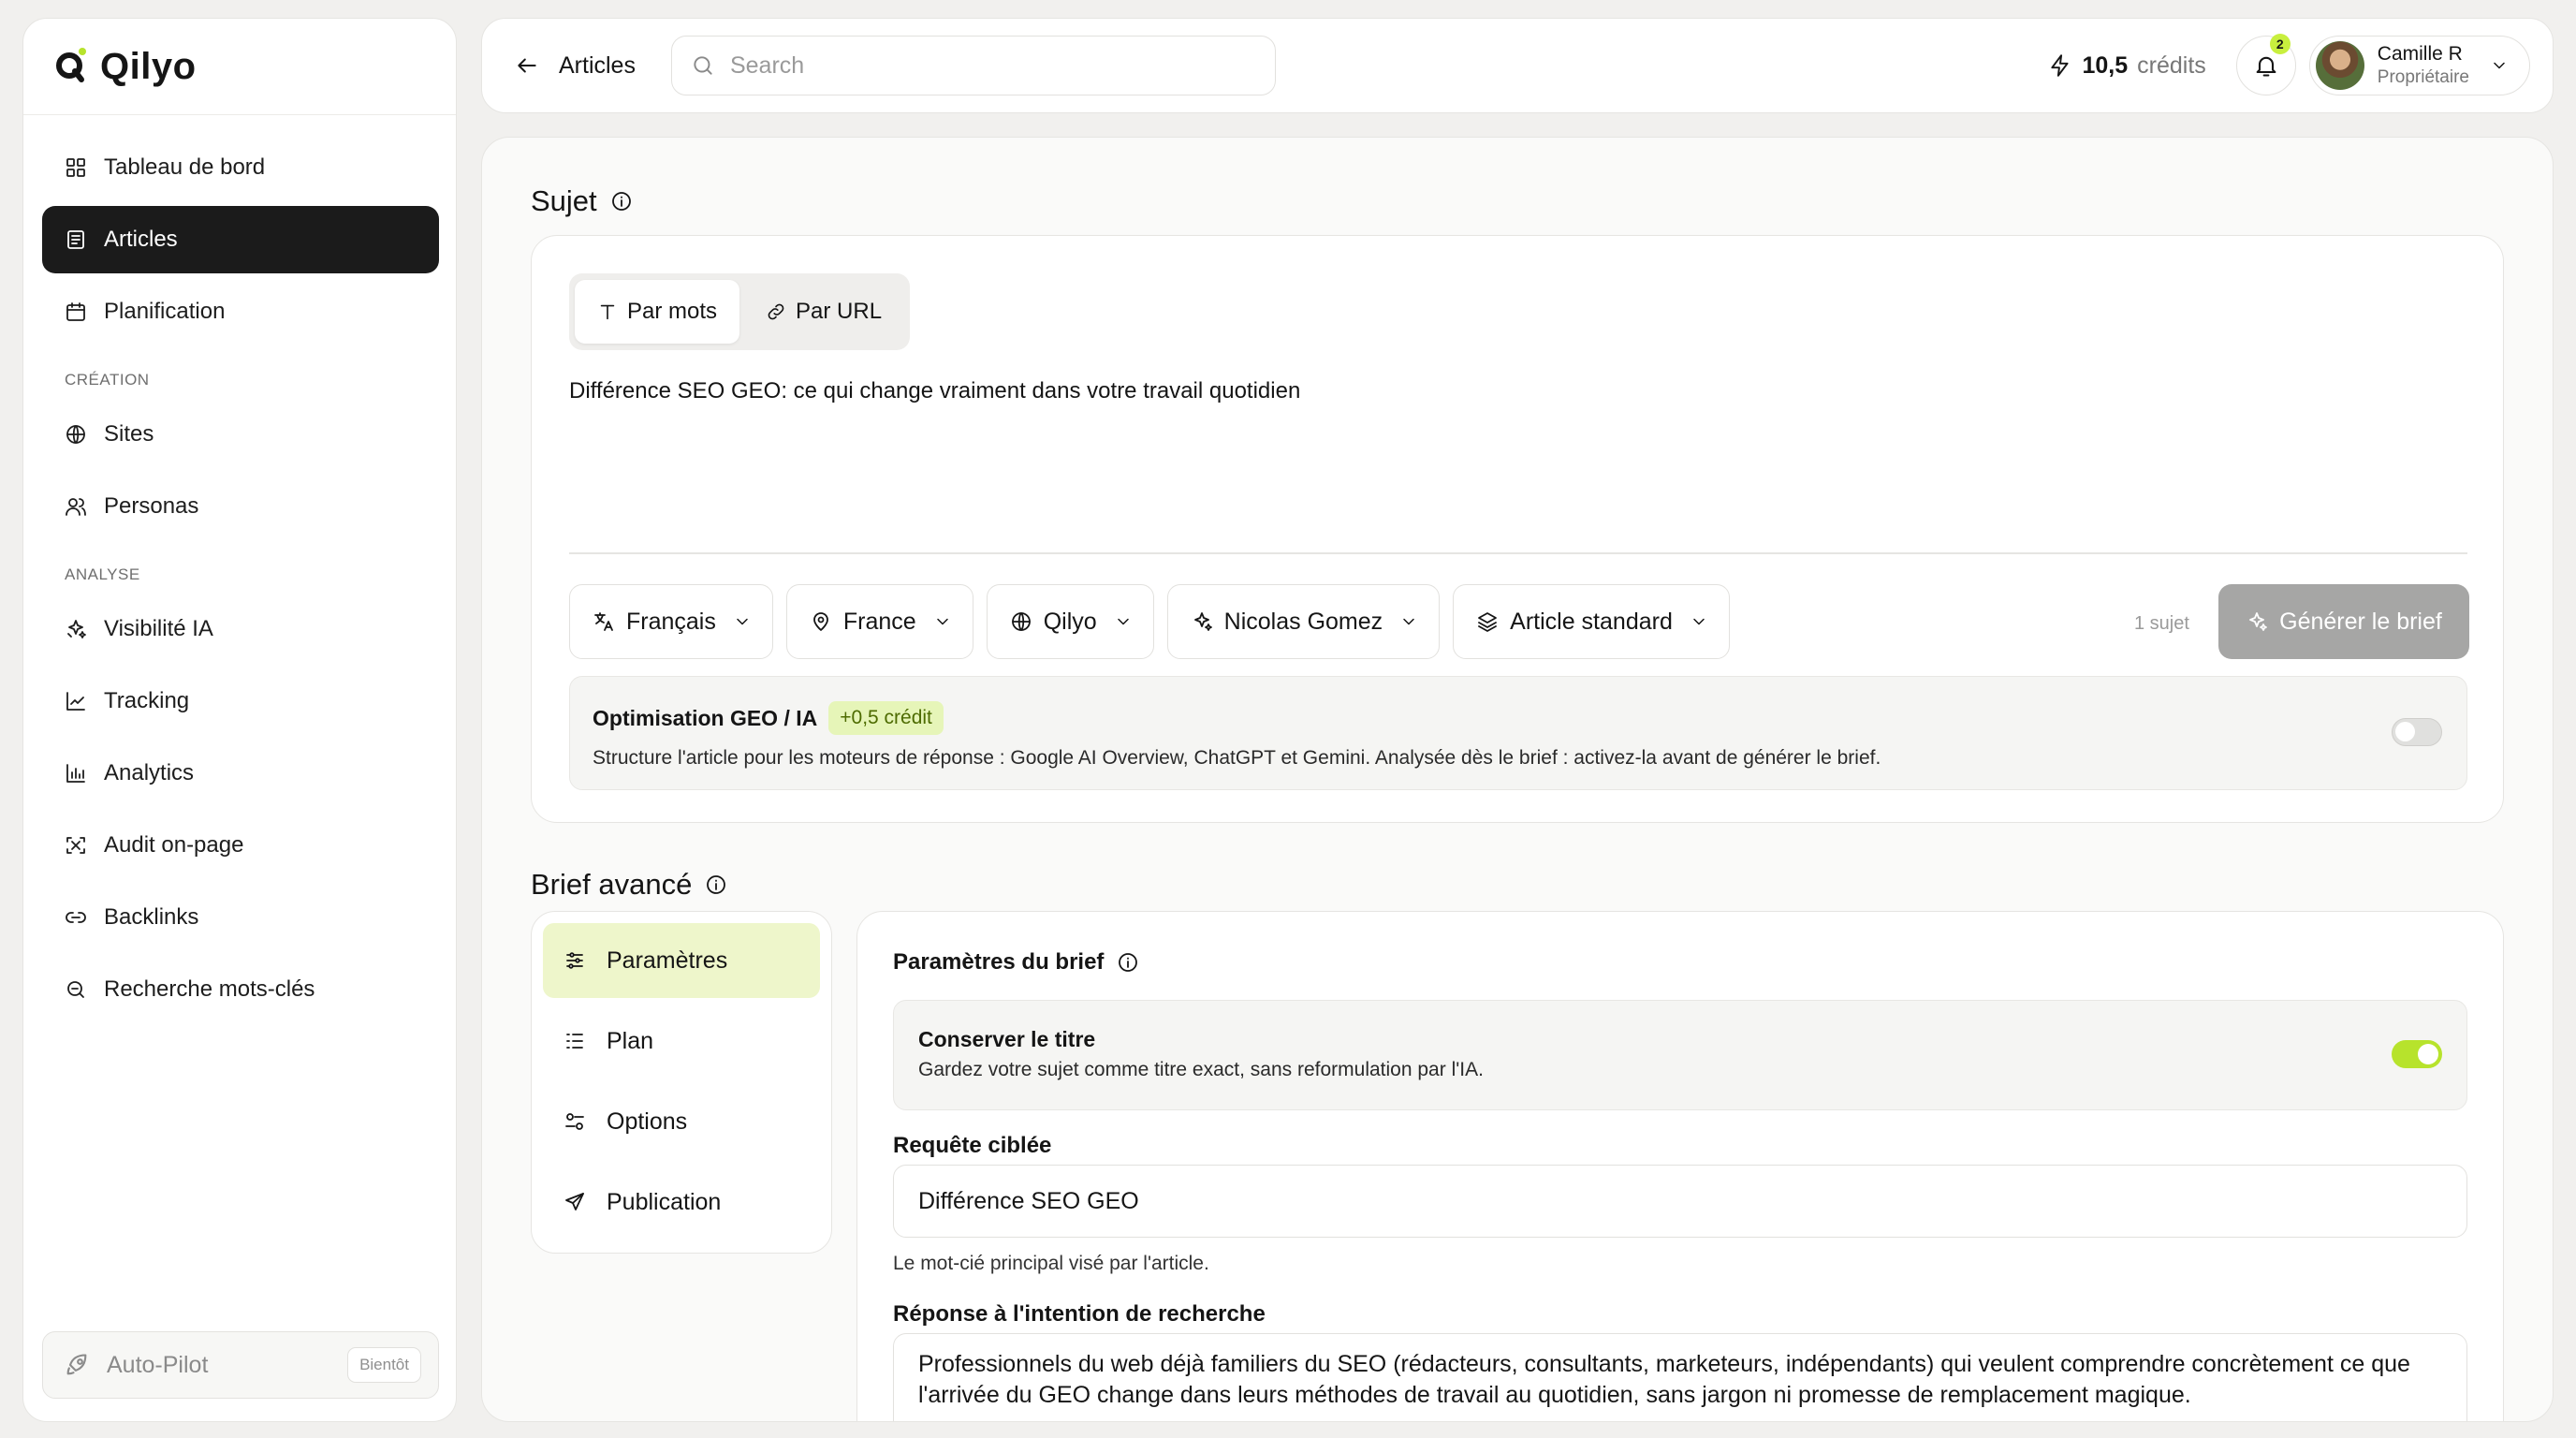  I want to click on notification-count-badge: 2, so click(2280, 44).